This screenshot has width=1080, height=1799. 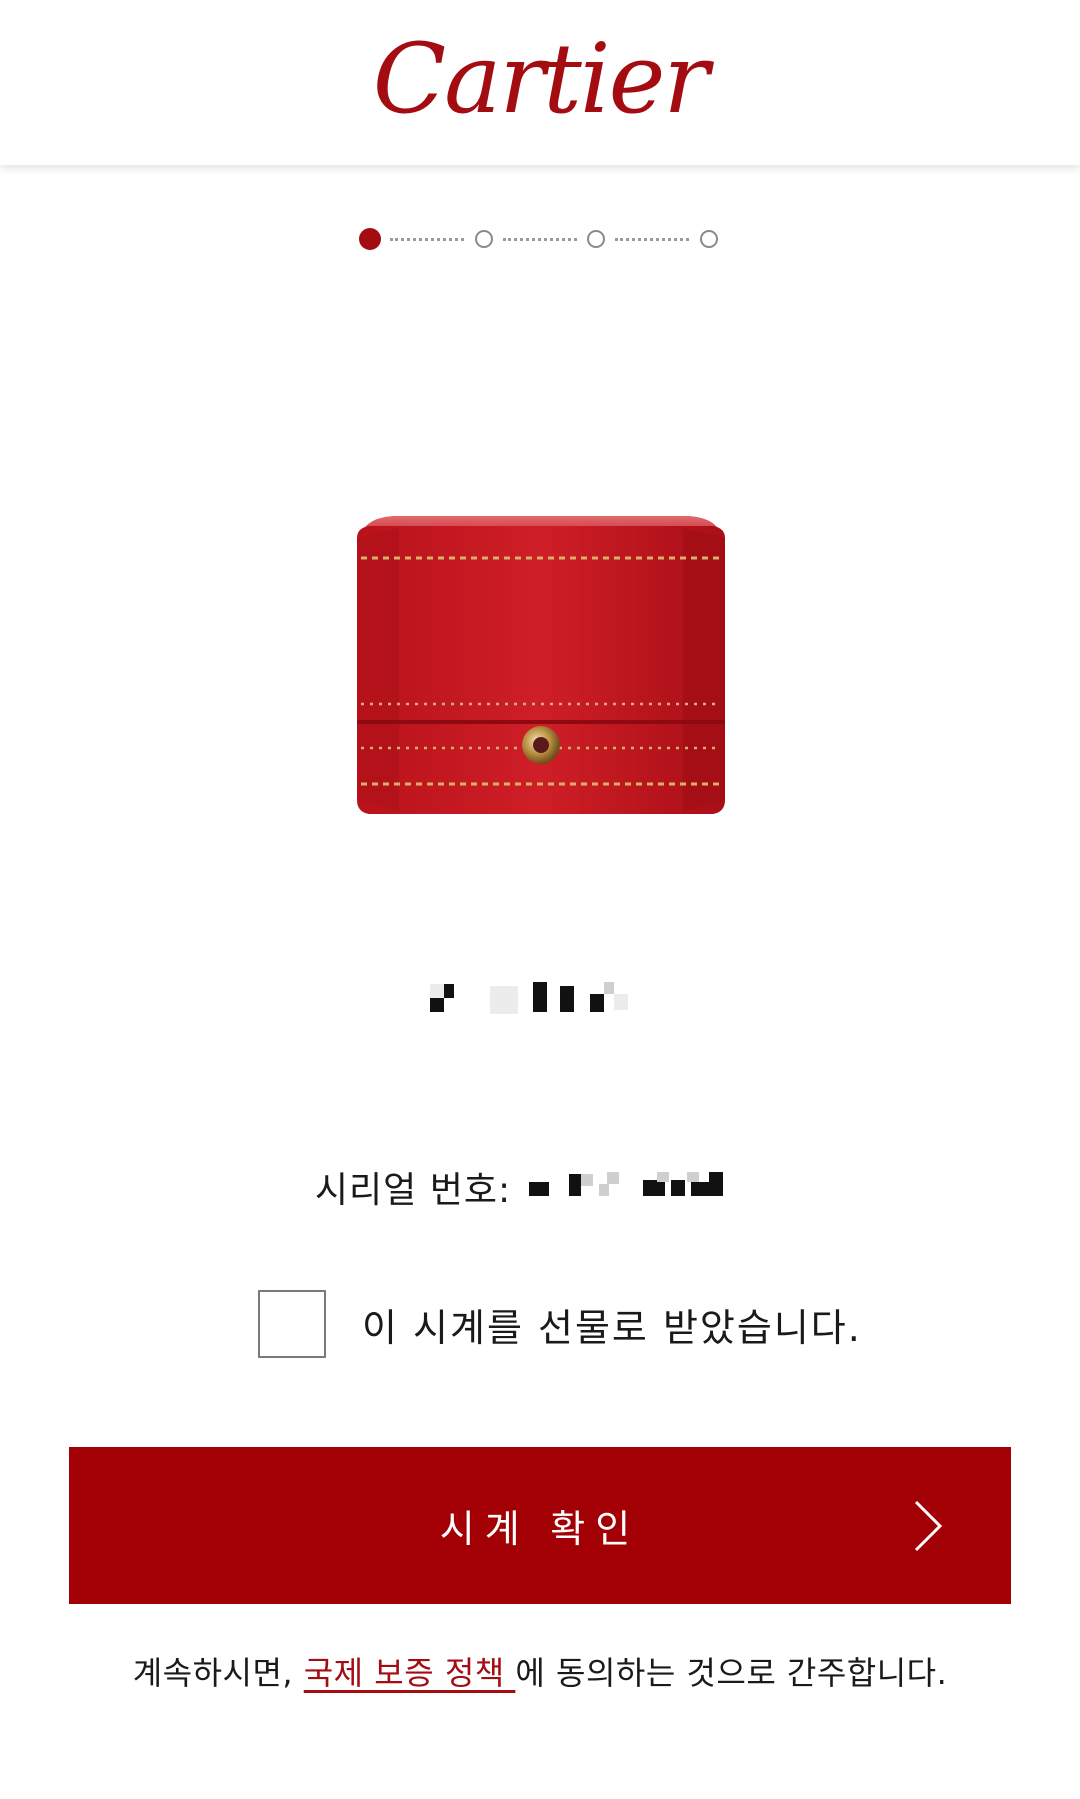 What do you see at coordinates (540, 1530) in the screenshot?
I see `confirm-watch-label: 시계 확인` at bounding box center [540, 1530].